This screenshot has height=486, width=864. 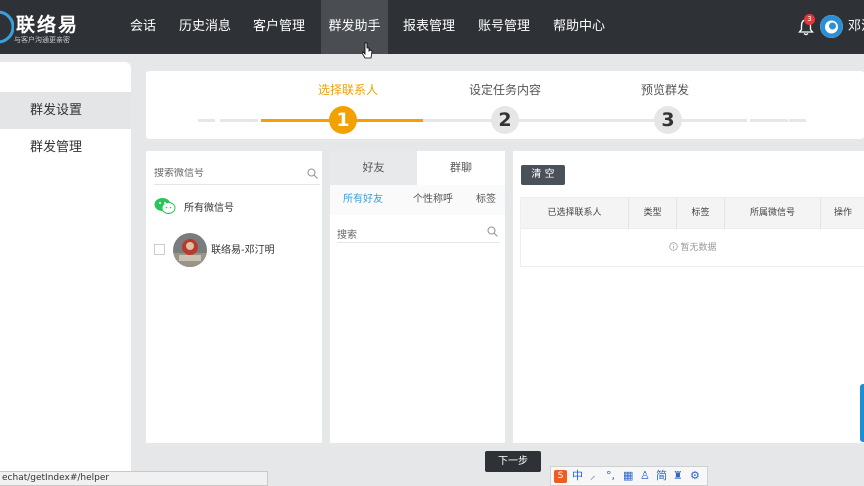 What do you see at coordinates (7, 27) in the screenshot?
I see `logo-mark-icon` at bounding box center [7, 27].